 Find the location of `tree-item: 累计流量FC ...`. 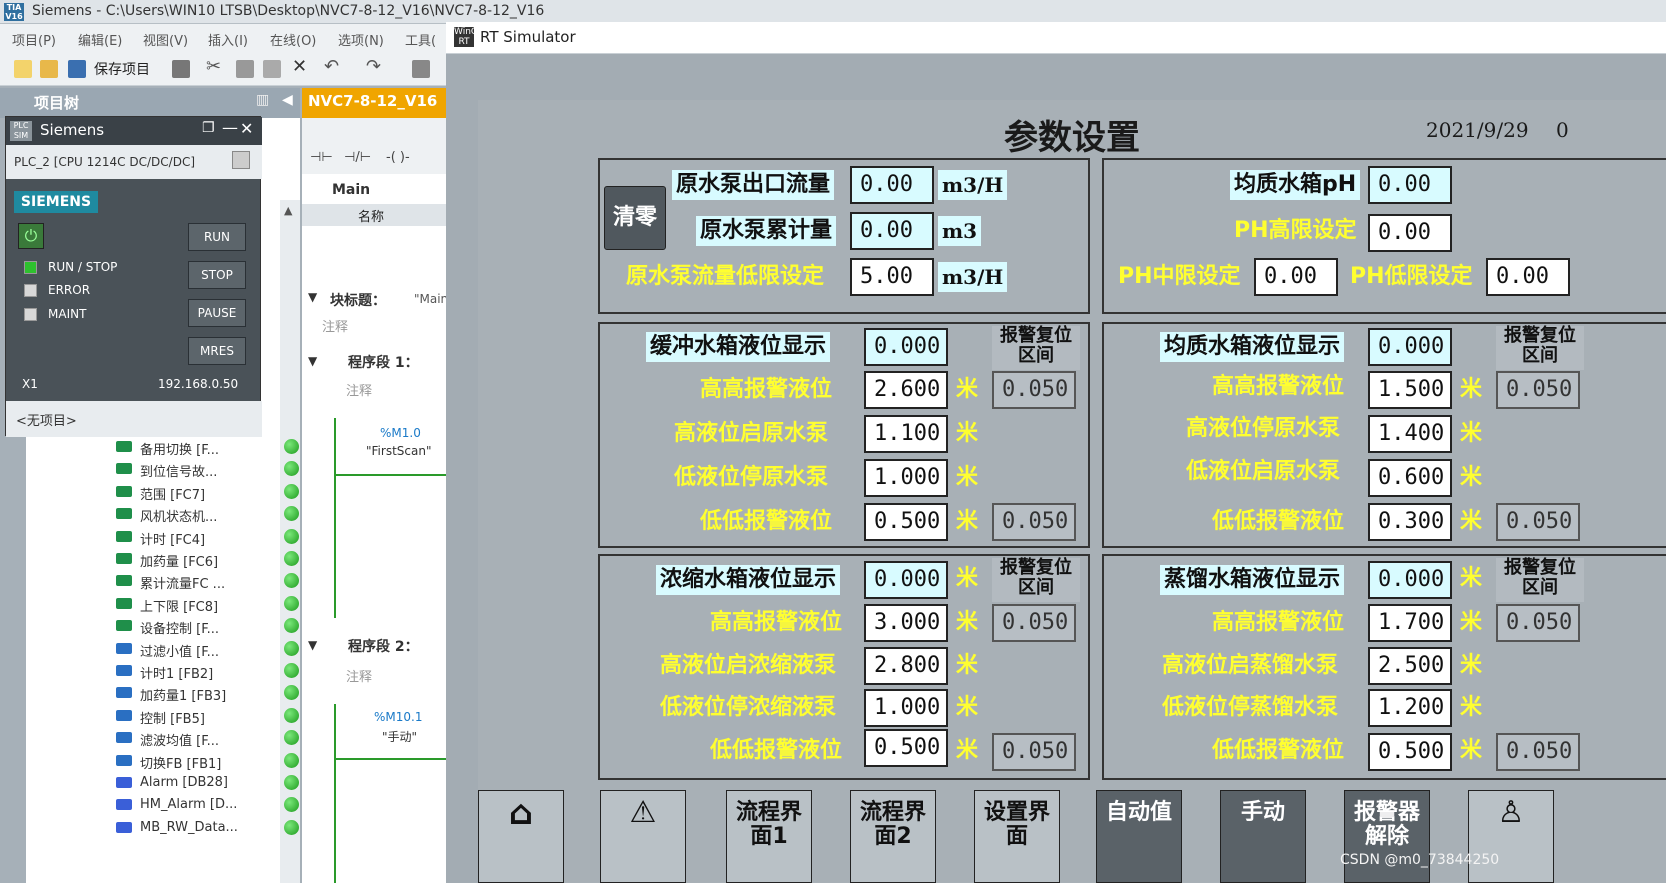

tree-item: 累计流量FC ... is located at coordinates (211, 581).